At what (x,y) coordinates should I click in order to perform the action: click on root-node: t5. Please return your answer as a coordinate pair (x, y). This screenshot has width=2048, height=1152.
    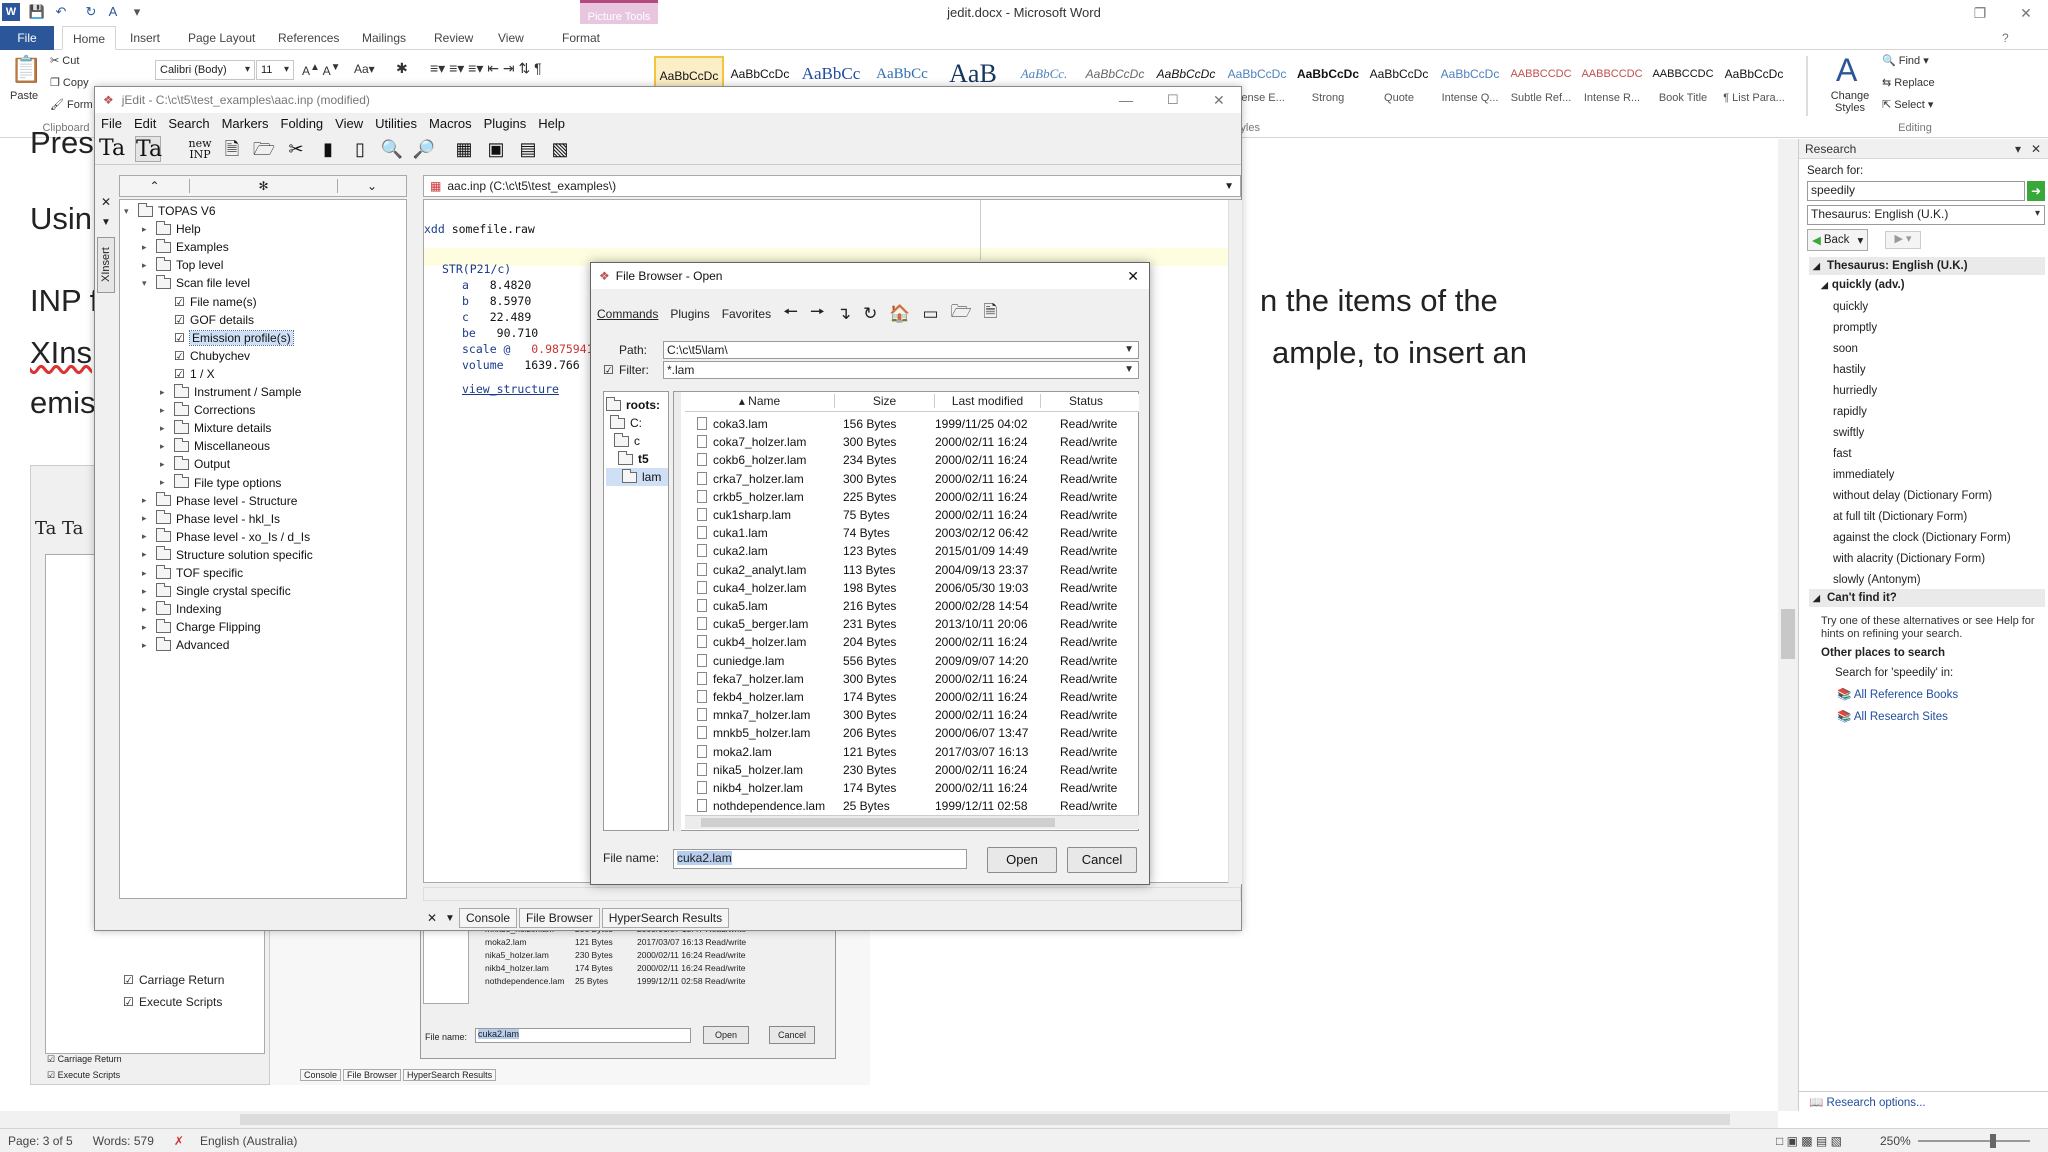
    Looking at the image, I should click on (633, 459).